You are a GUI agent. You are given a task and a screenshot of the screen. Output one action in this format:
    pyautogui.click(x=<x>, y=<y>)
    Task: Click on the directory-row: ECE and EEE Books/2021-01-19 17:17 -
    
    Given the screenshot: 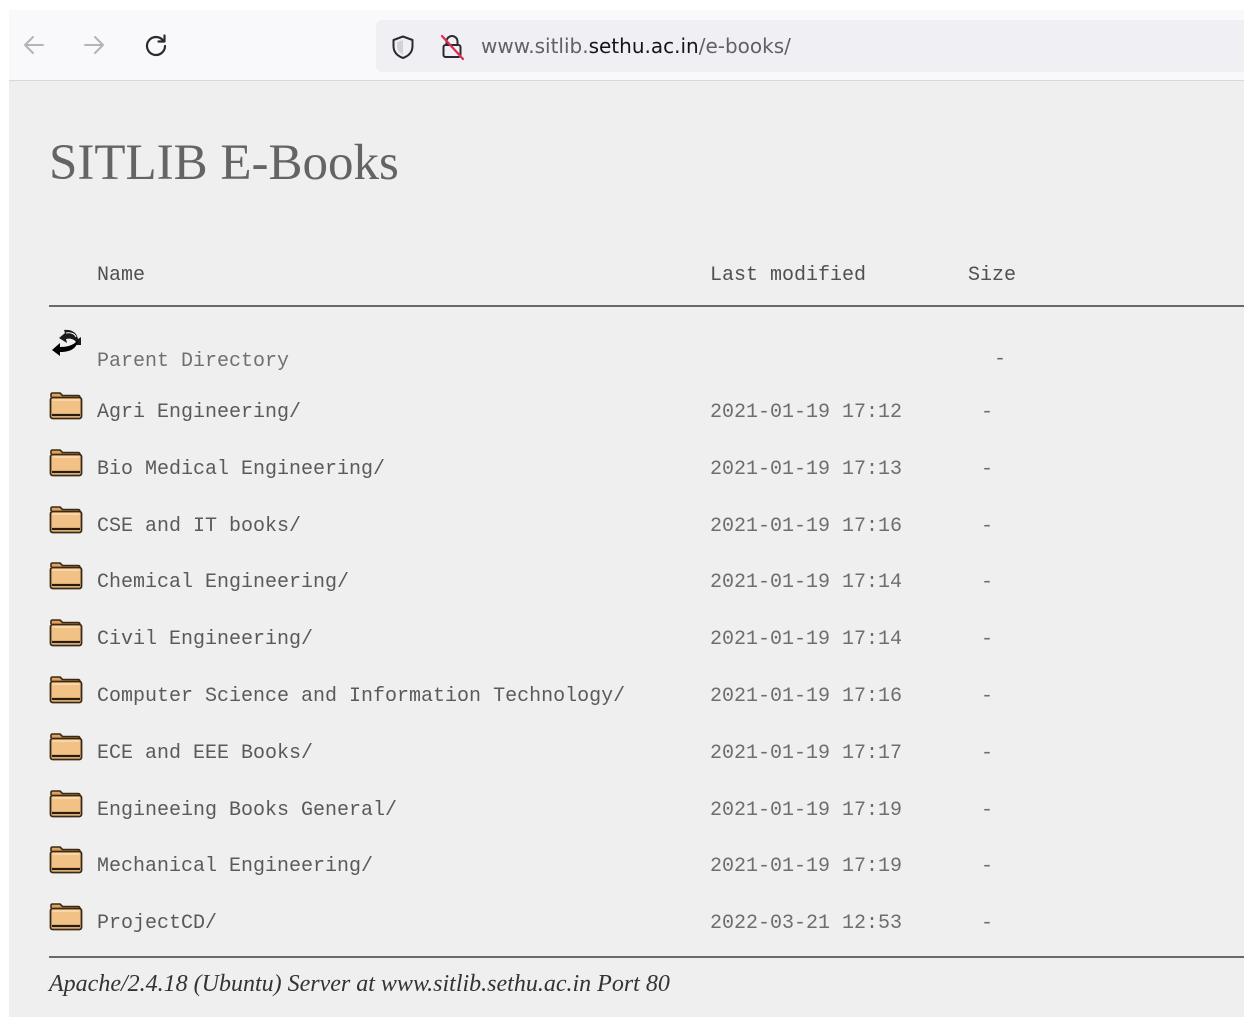 What is the action you would take?
    pyautogui.click(x=626, y=756)
    